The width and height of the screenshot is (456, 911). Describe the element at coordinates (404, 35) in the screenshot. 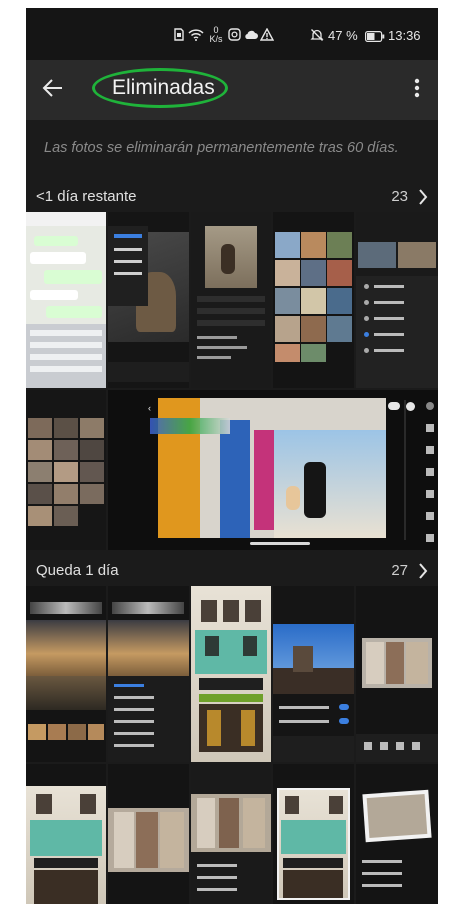

I see `clock: 13:36` at that location.